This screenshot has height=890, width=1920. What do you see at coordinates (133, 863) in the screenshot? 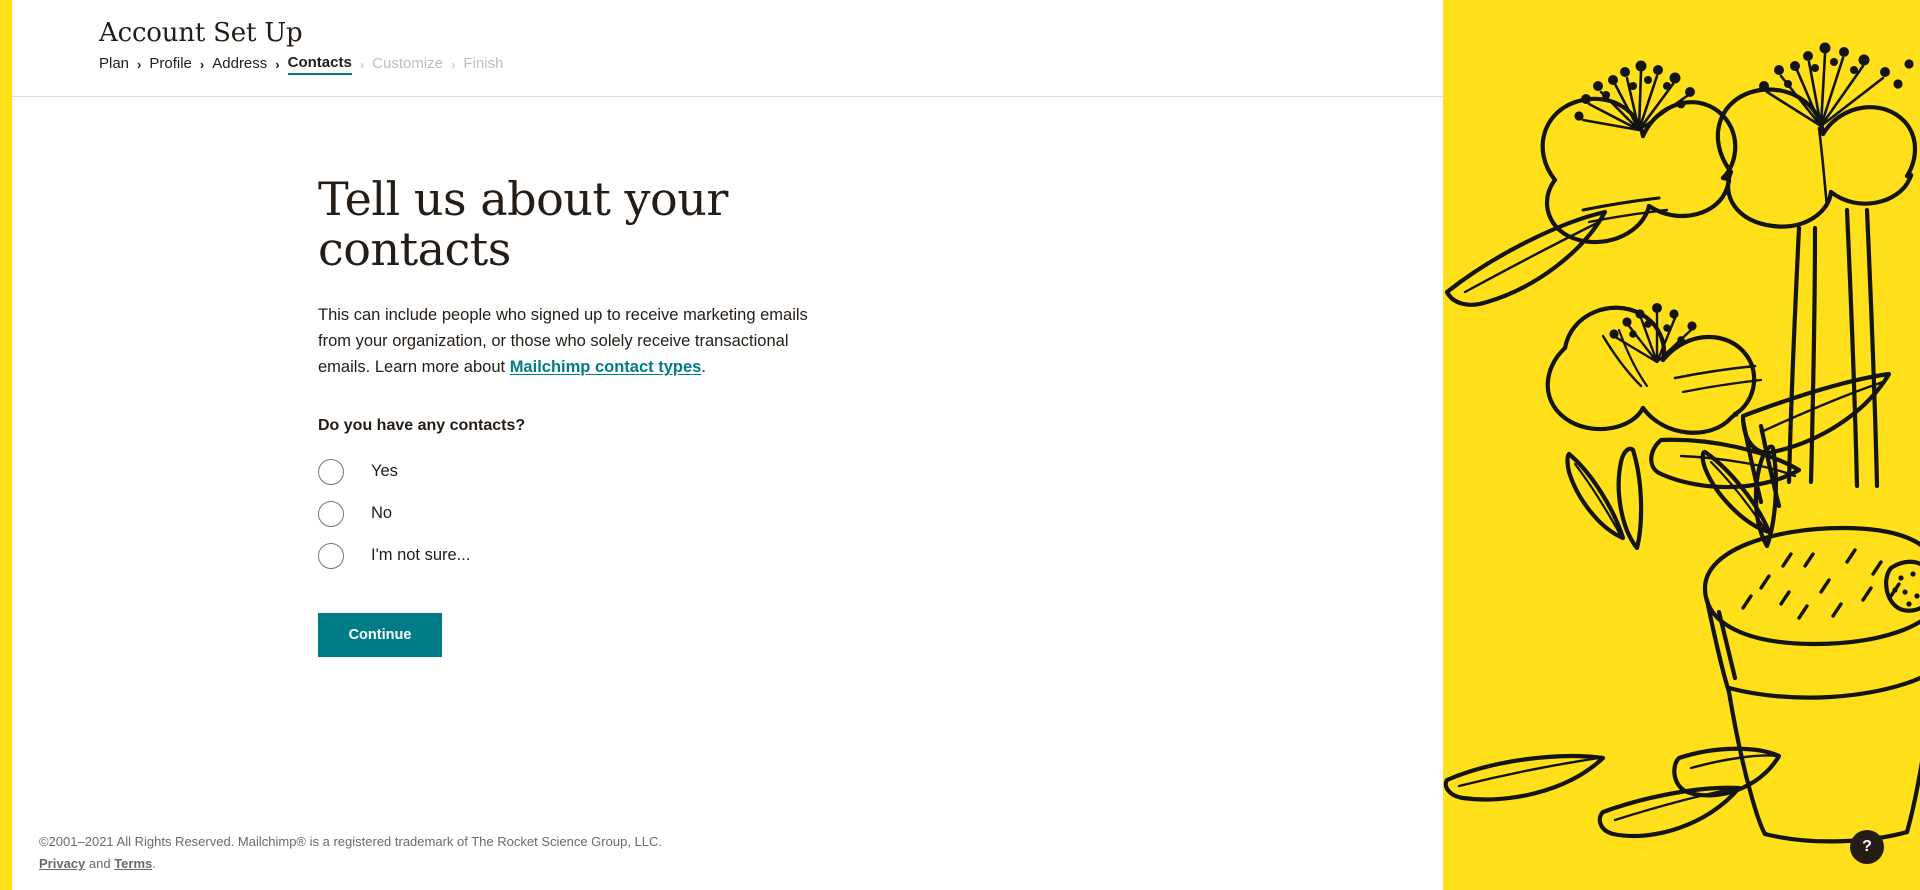
I see `terms-link: Terms` at bounding box center [133, 863].